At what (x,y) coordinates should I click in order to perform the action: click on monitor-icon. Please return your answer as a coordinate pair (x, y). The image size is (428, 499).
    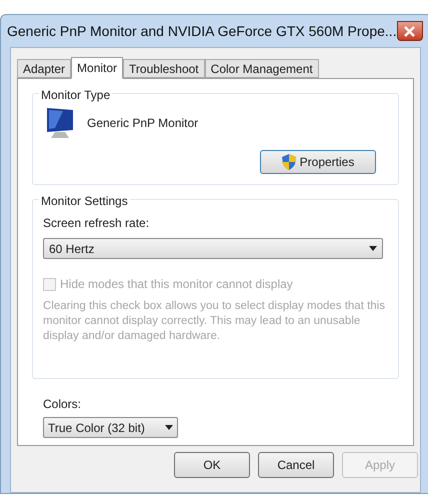
    Looking at the image, I should click on (60, 123).